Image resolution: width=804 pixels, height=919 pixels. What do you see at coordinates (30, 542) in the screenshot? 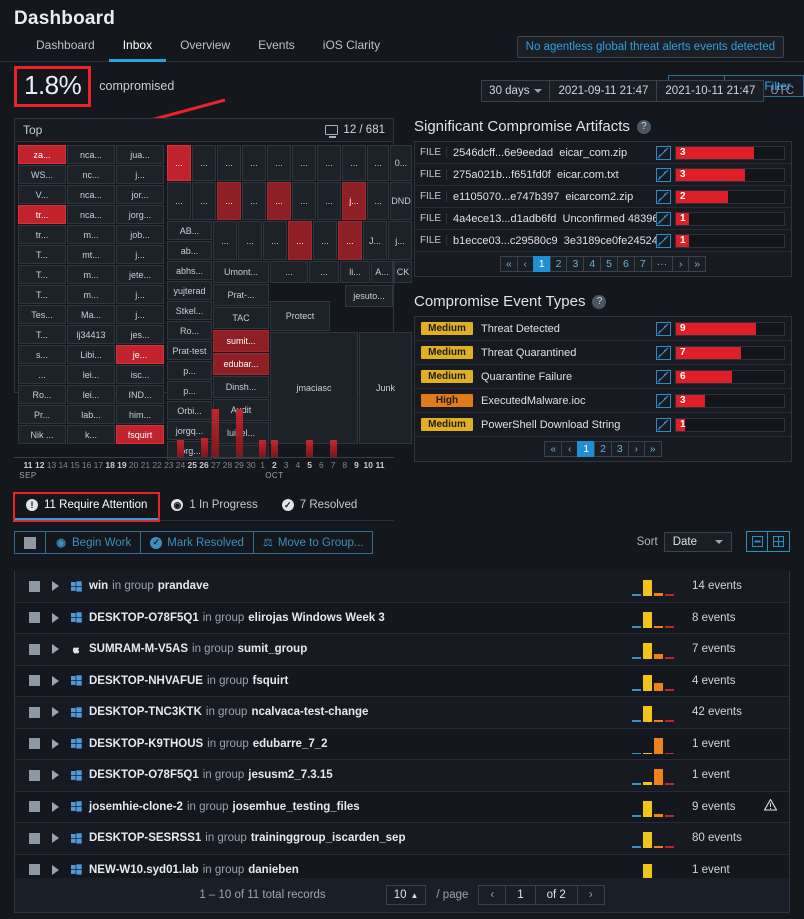
I see `select-all-checkbox` at bounding box center [30, 542].